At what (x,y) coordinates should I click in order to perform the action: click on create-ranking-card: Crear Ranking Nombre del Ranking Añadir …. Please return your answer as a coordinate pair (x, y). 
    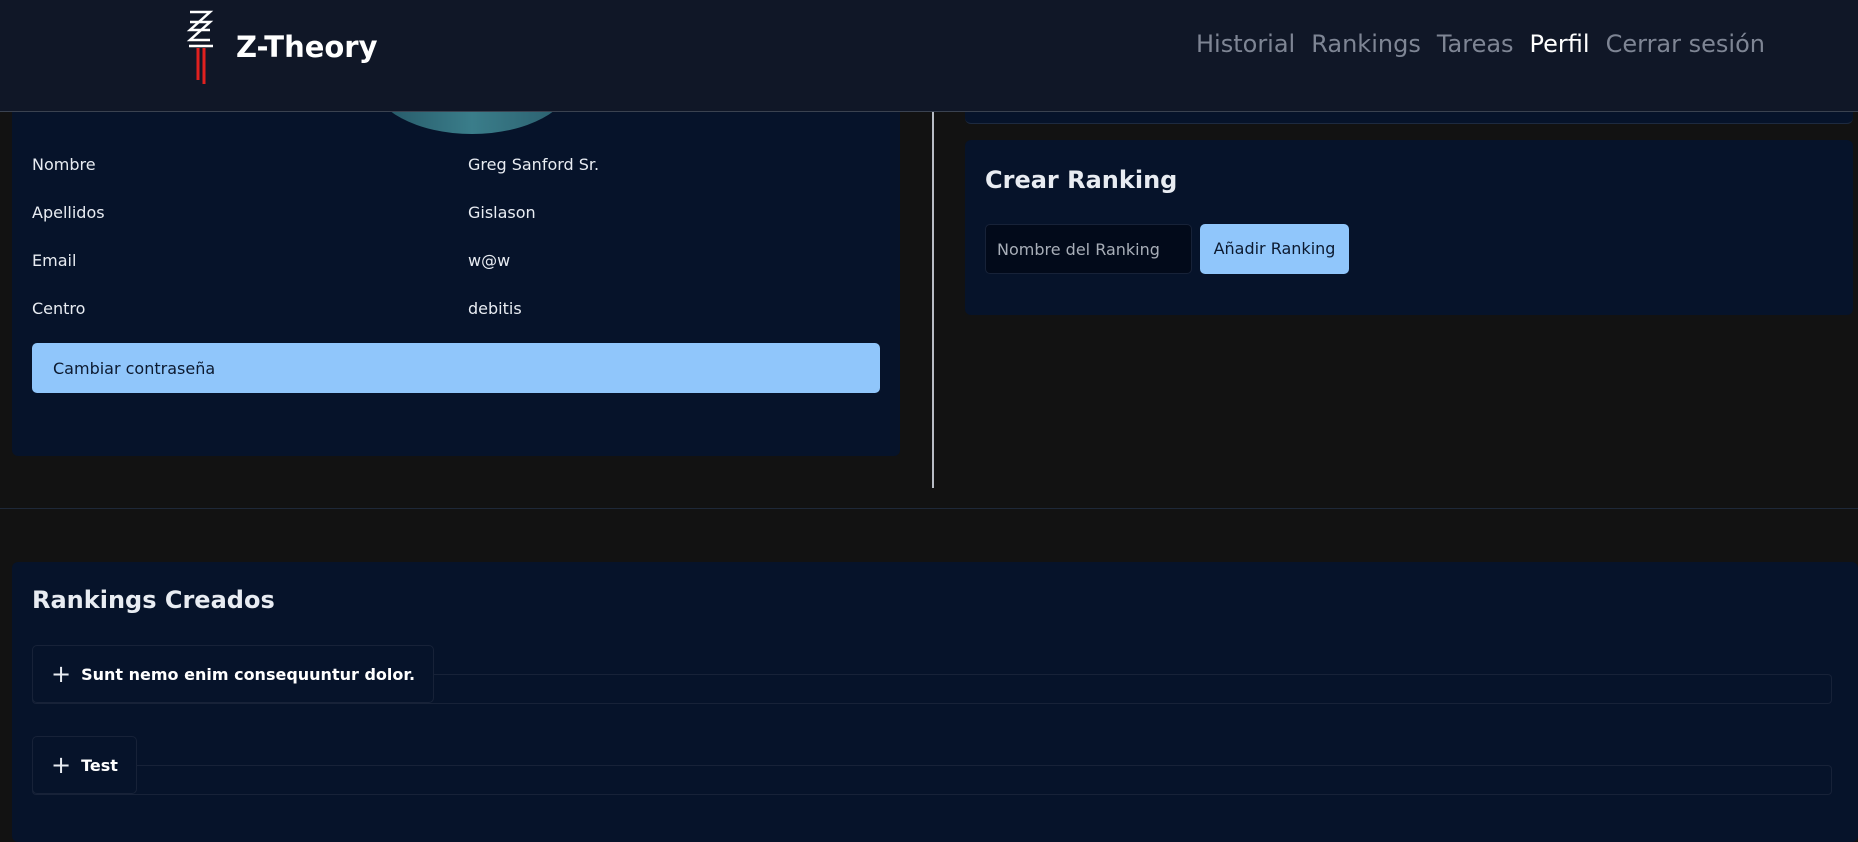
    Looking at the image, I should click on (1409, 227).